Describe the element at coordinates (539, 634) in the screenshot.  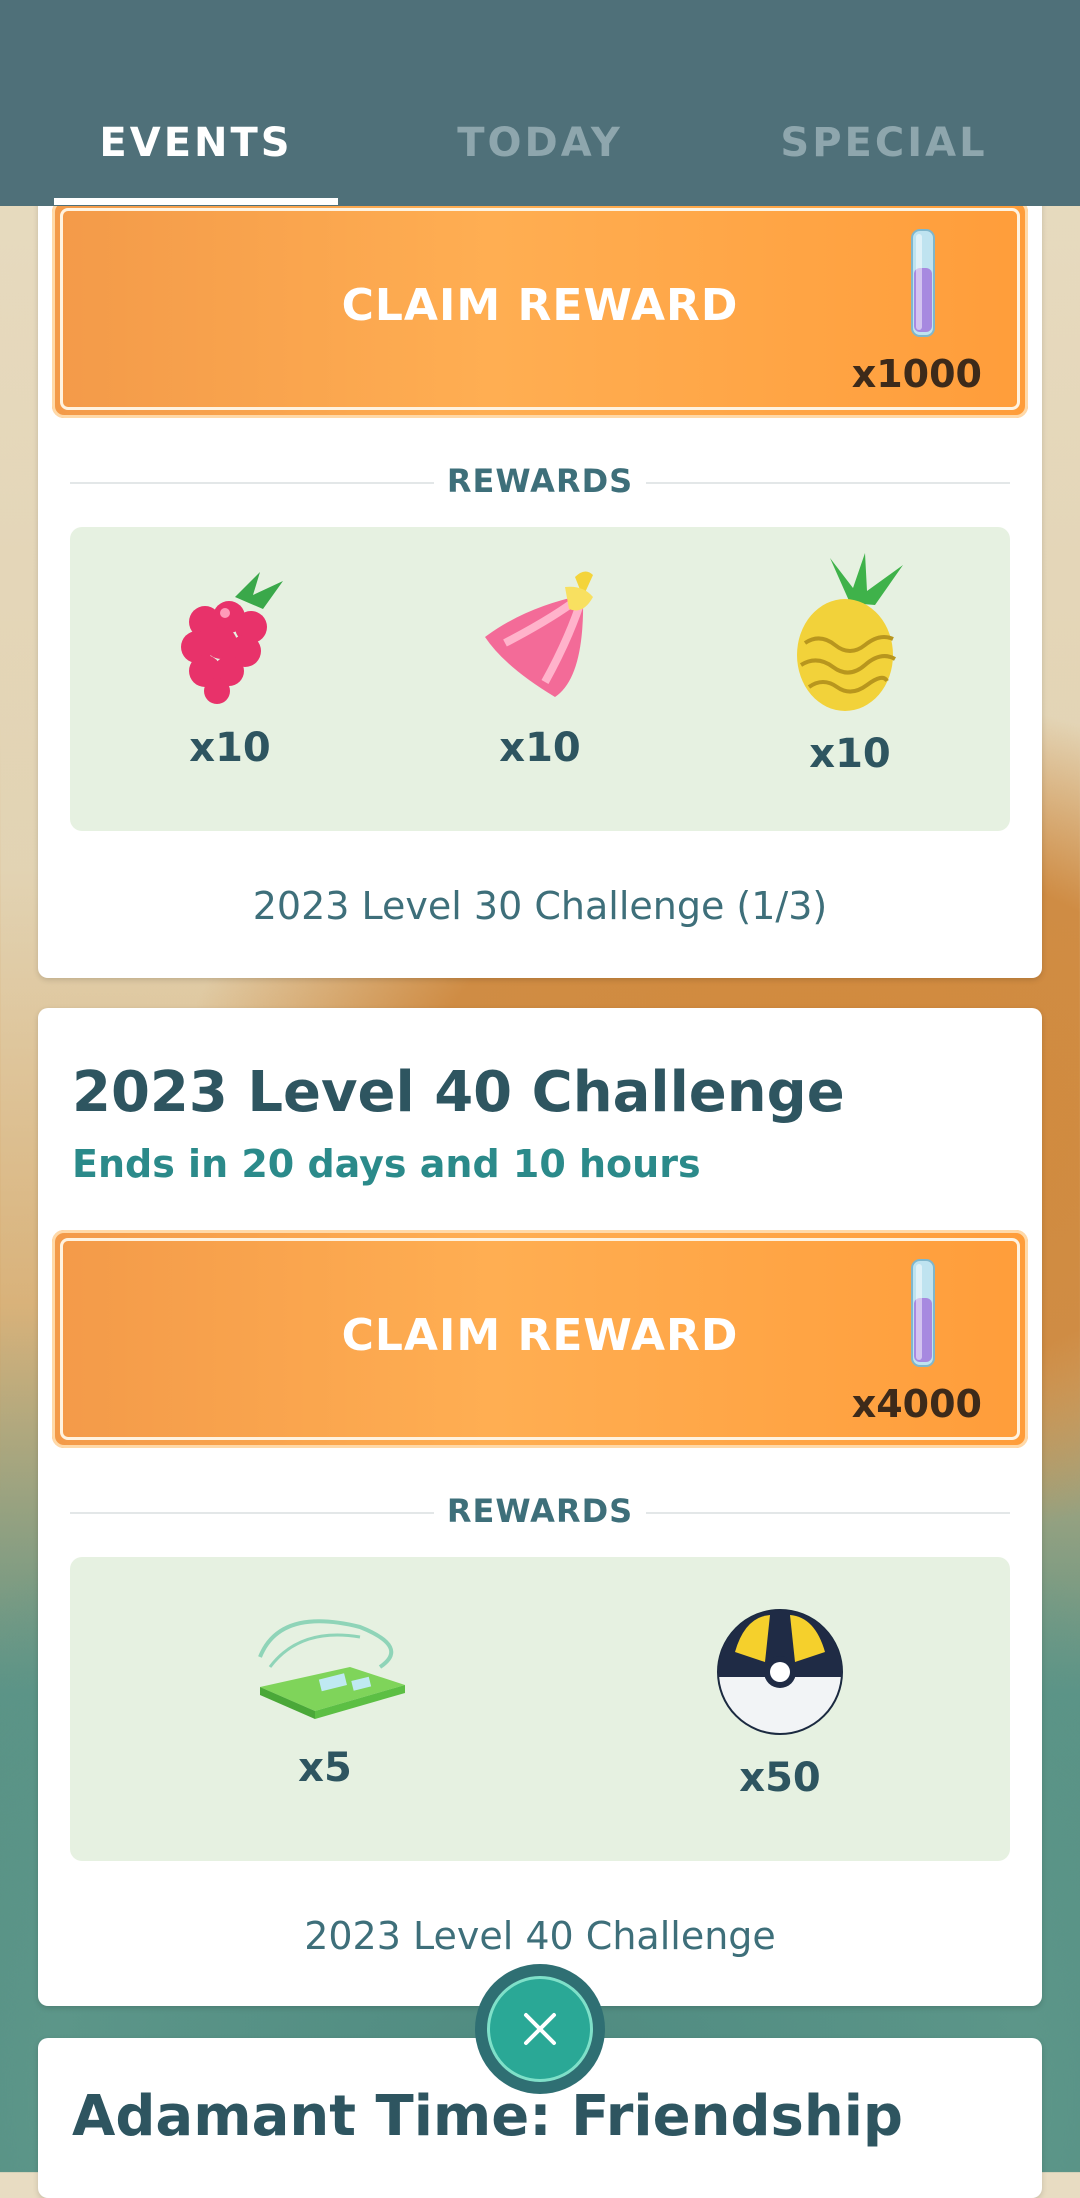
I see `nanab-berry-icon` at that location.